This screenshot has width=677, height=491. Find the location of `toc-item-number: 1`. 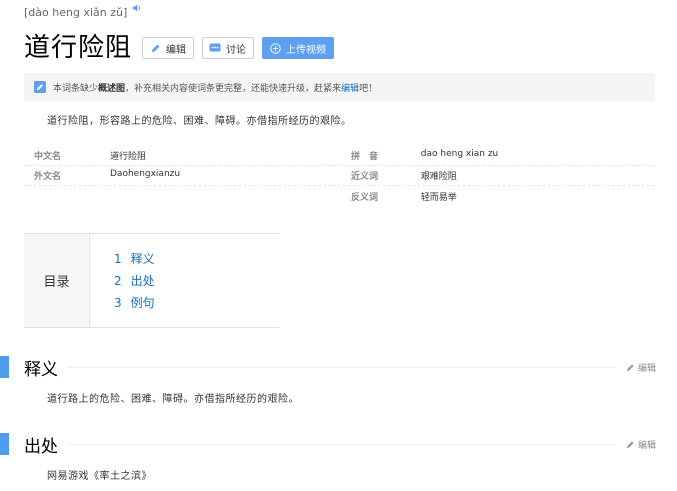

toc-item-number: 1 is located at coordinates (118, 259).